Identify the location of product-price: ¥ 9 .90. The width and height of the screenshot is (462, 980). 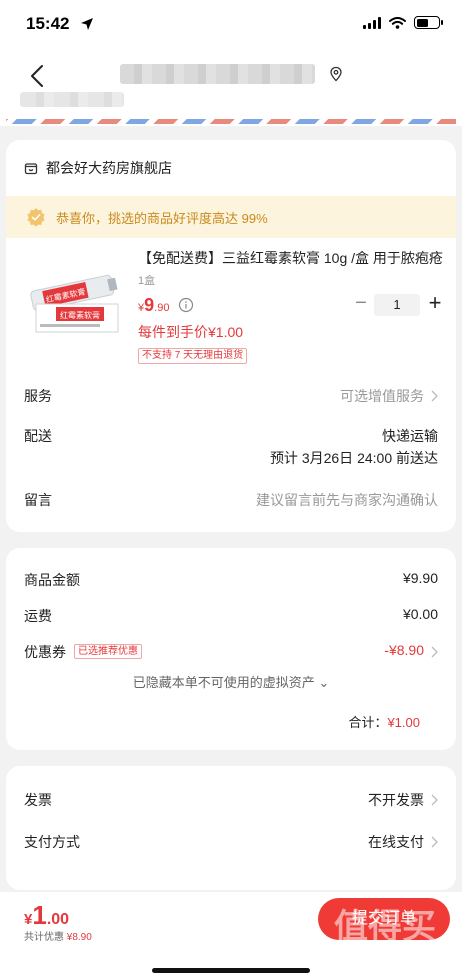
(153, 305).